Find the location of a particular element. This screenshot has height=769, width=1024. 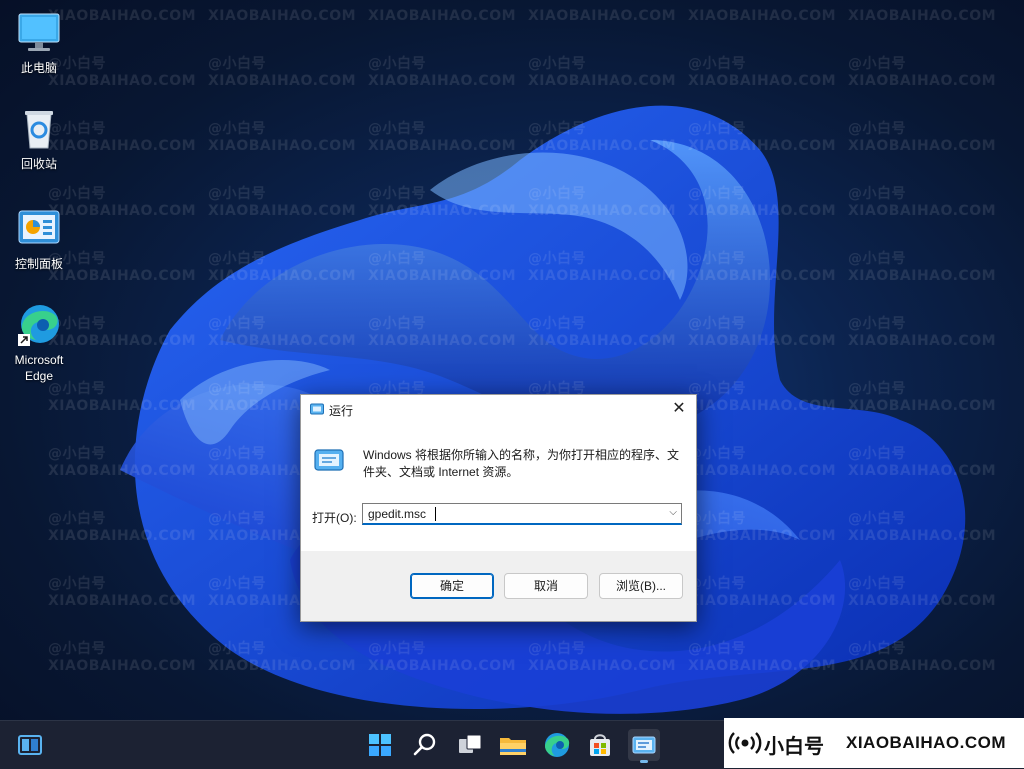

desktop-icon-recycle-bin: 回收站 is located at coordinates (39, 139).